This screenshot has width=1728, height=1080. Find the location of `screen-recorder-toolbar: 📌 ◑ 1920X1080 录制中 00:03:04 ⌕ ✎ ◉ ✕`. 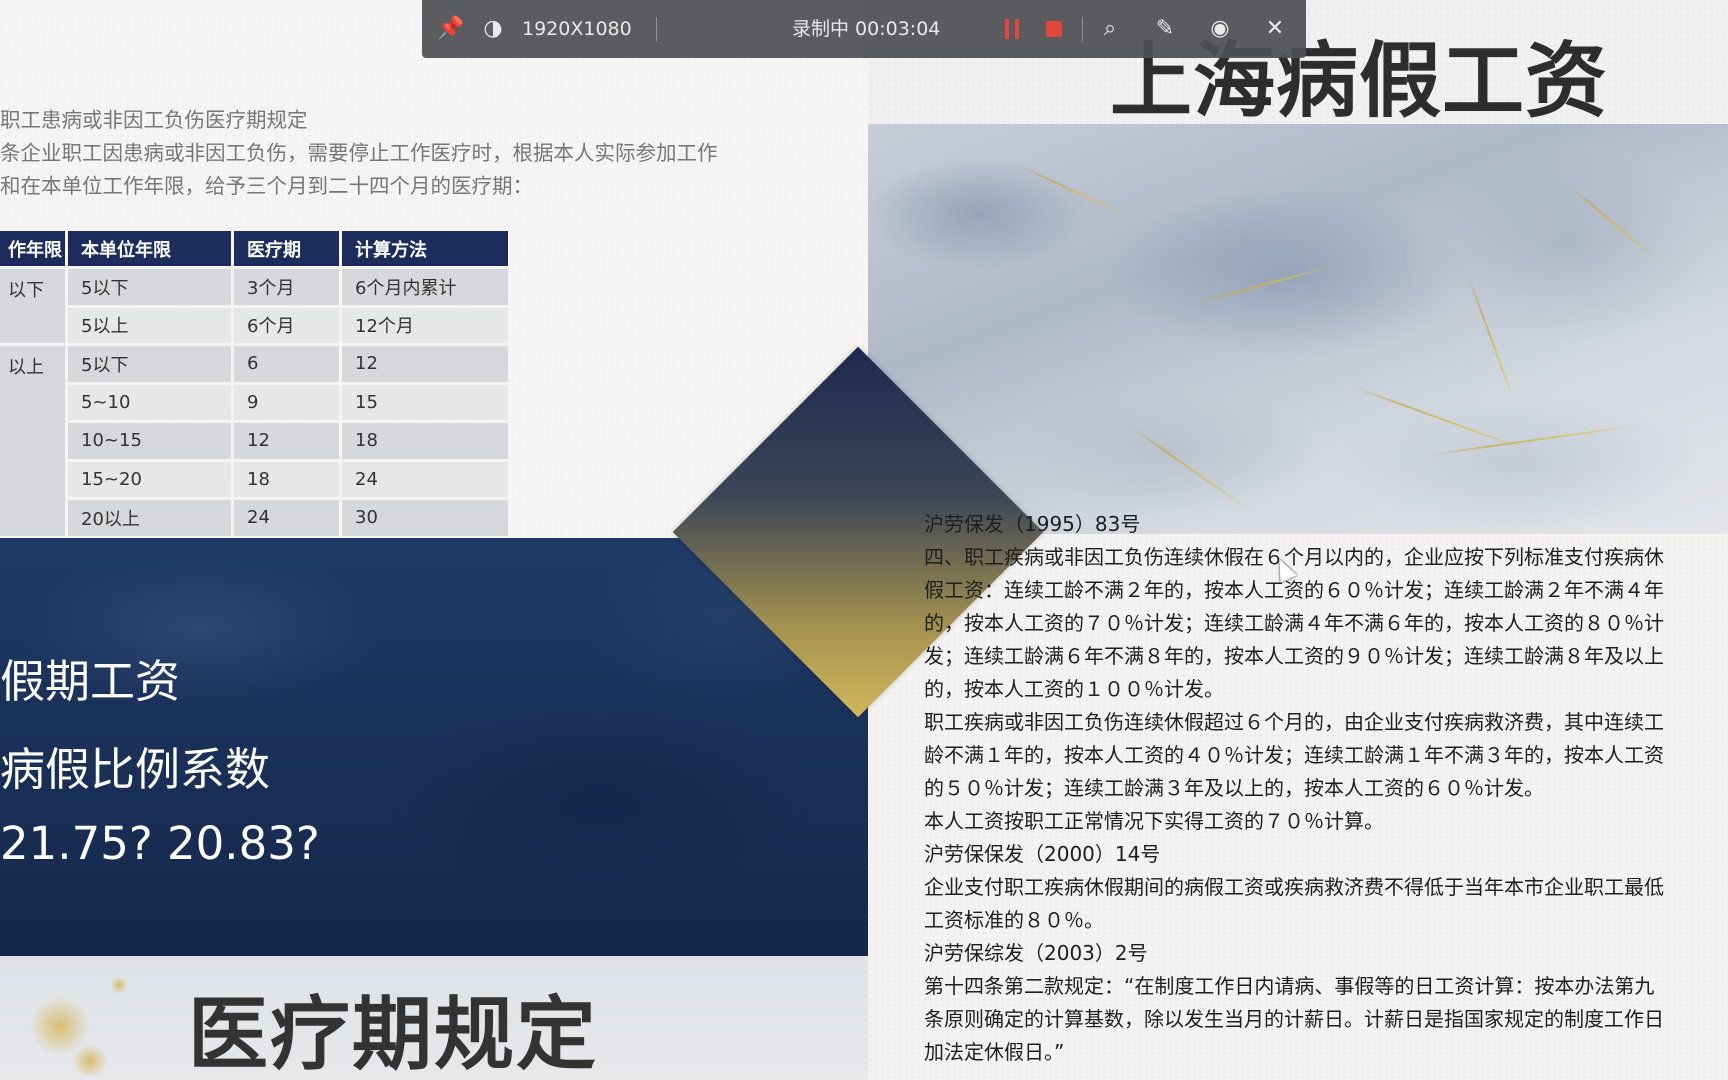

screen-recorder-toolbar: 📌 ◑ 1920X1080 录制中 00:03:04 ⌕ ✎ ◉ ✕ is located at coordinates (864, 29).